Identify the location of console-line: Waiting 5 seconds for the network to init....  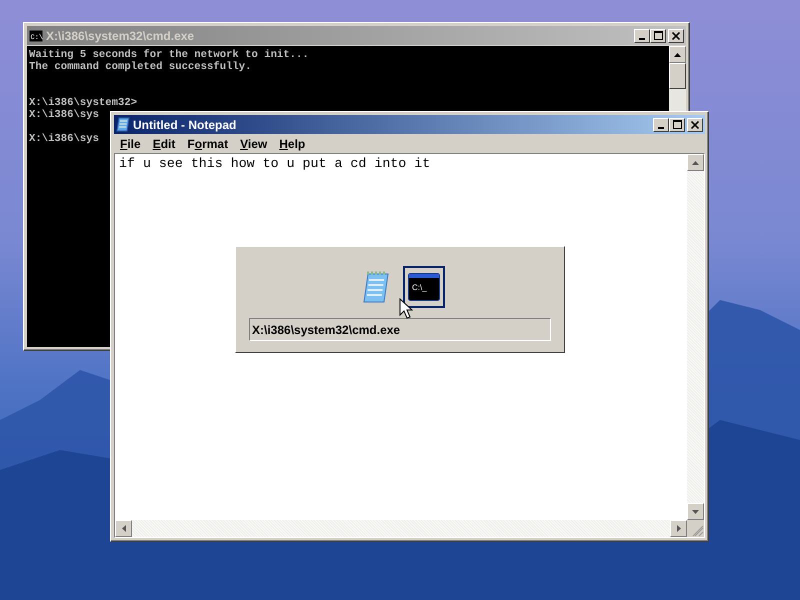
(169, 55).